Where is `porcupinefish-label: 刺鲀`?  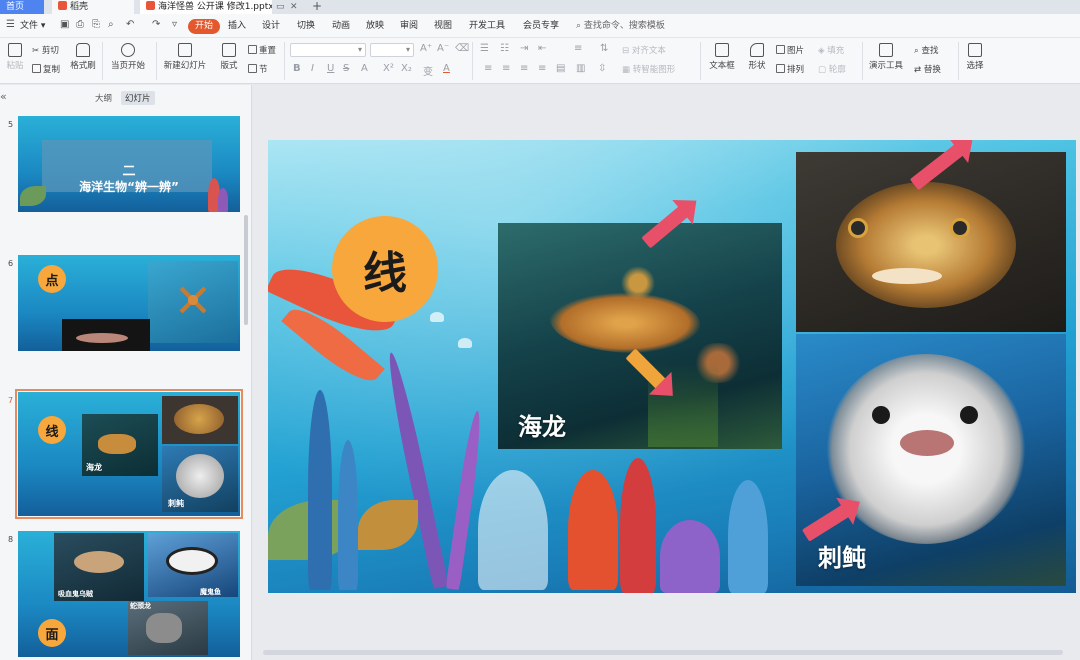 porcupinefish-label: 刺鲀 is located at coordinates (842, 555).